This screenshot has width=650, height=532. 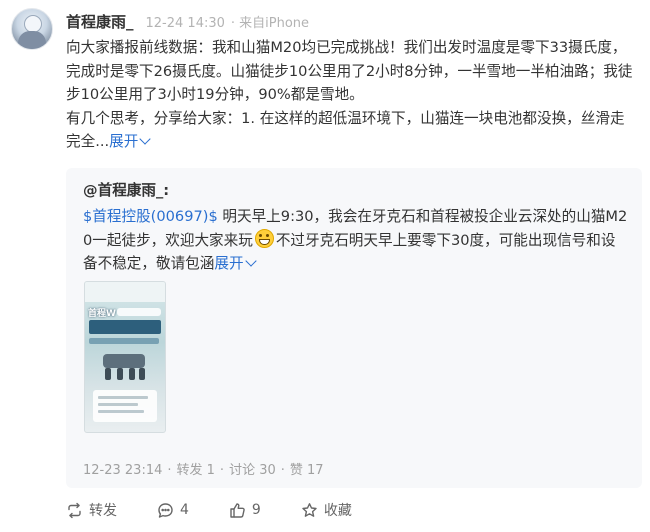 I want to click on thumbnail-snow, so click(x=125, y=292).